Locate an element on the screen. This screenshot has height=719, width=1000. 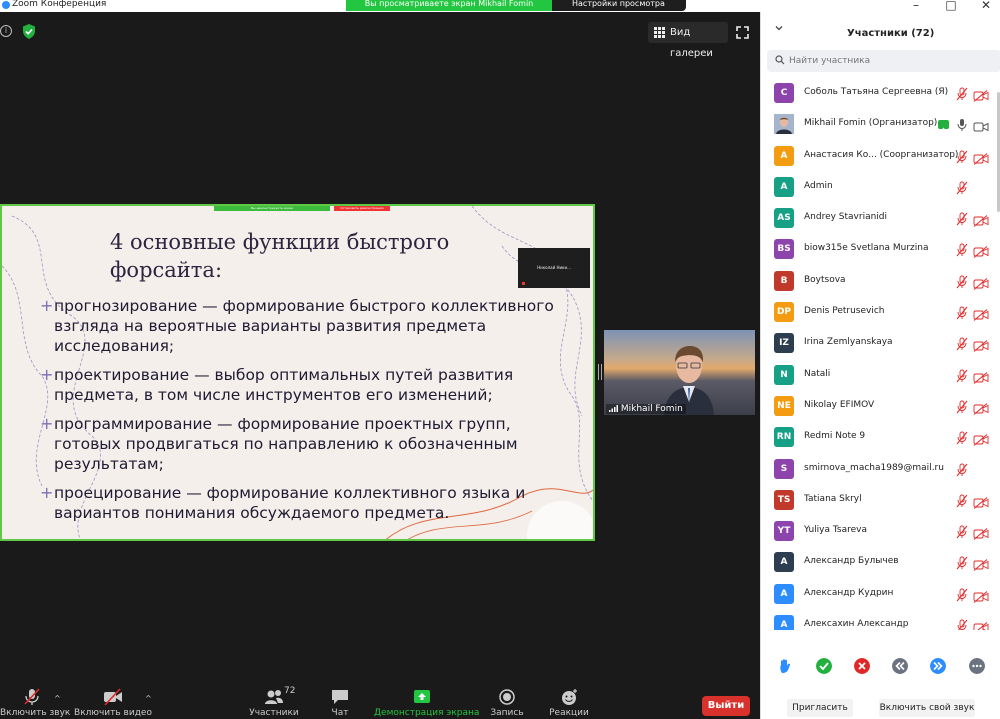
reactions-button: Реакции is located at coordinates (569, 700).